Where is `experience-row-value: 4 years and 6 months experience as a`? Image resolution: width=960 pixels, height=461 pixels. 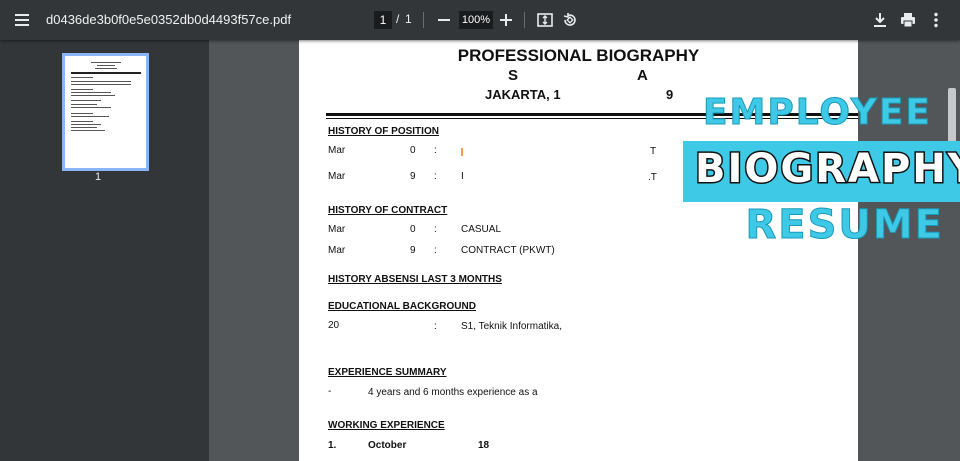 experience-row-value: 4 years and 6 months experience as a is located at coordinates (453, 392).